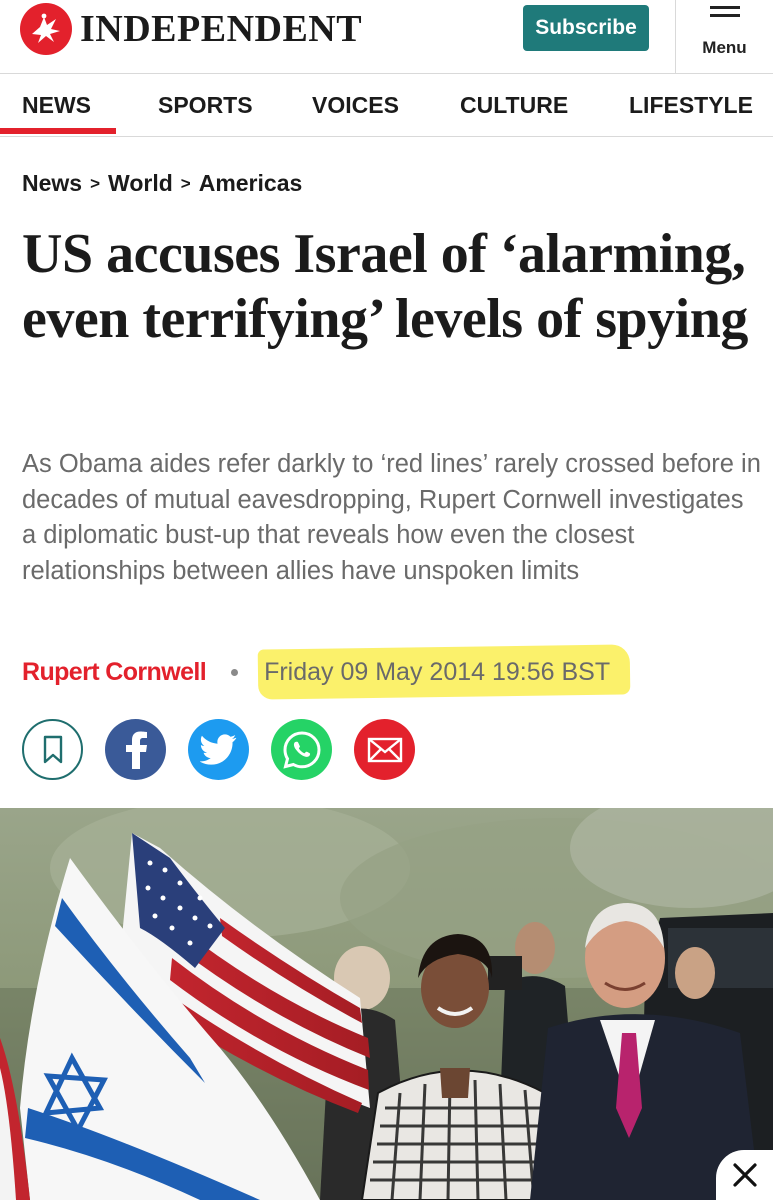 The width and height of the screenshot is (773, 1200). What do you see at coordinates (52, 183) in the screenshot?
I see `breadcrumb-news: News` at bounding box center [52, 183].